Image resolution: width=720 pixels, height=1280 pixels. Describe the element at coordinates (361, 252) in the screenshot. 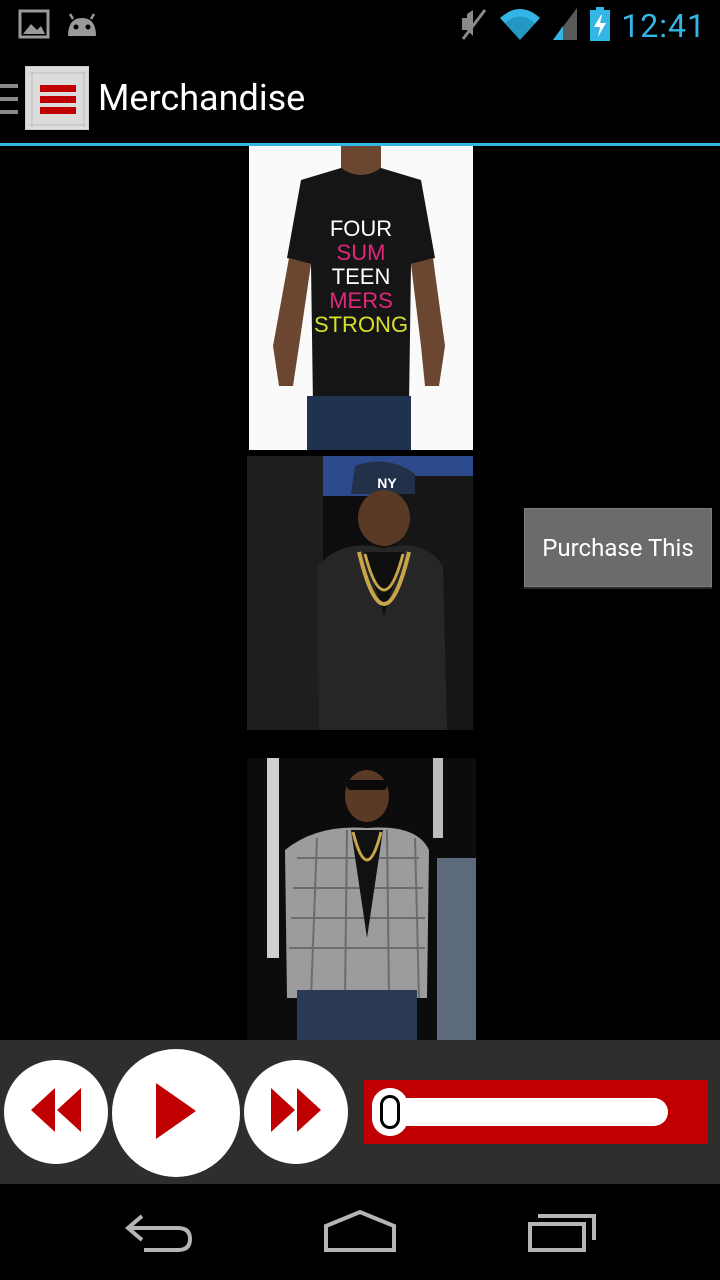

I see `shirt-text-line: SUM` at that location.